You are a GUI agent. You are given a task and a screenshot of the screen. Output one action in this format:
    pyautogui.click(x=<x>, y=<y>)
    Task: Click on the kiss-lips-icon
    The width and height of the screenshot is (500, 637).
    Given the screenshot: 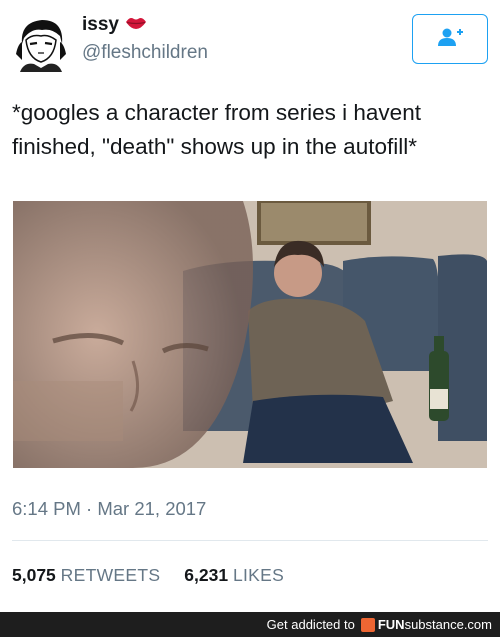 What is the action you would take?
    pyautogui.click(x=136, y=25)
    